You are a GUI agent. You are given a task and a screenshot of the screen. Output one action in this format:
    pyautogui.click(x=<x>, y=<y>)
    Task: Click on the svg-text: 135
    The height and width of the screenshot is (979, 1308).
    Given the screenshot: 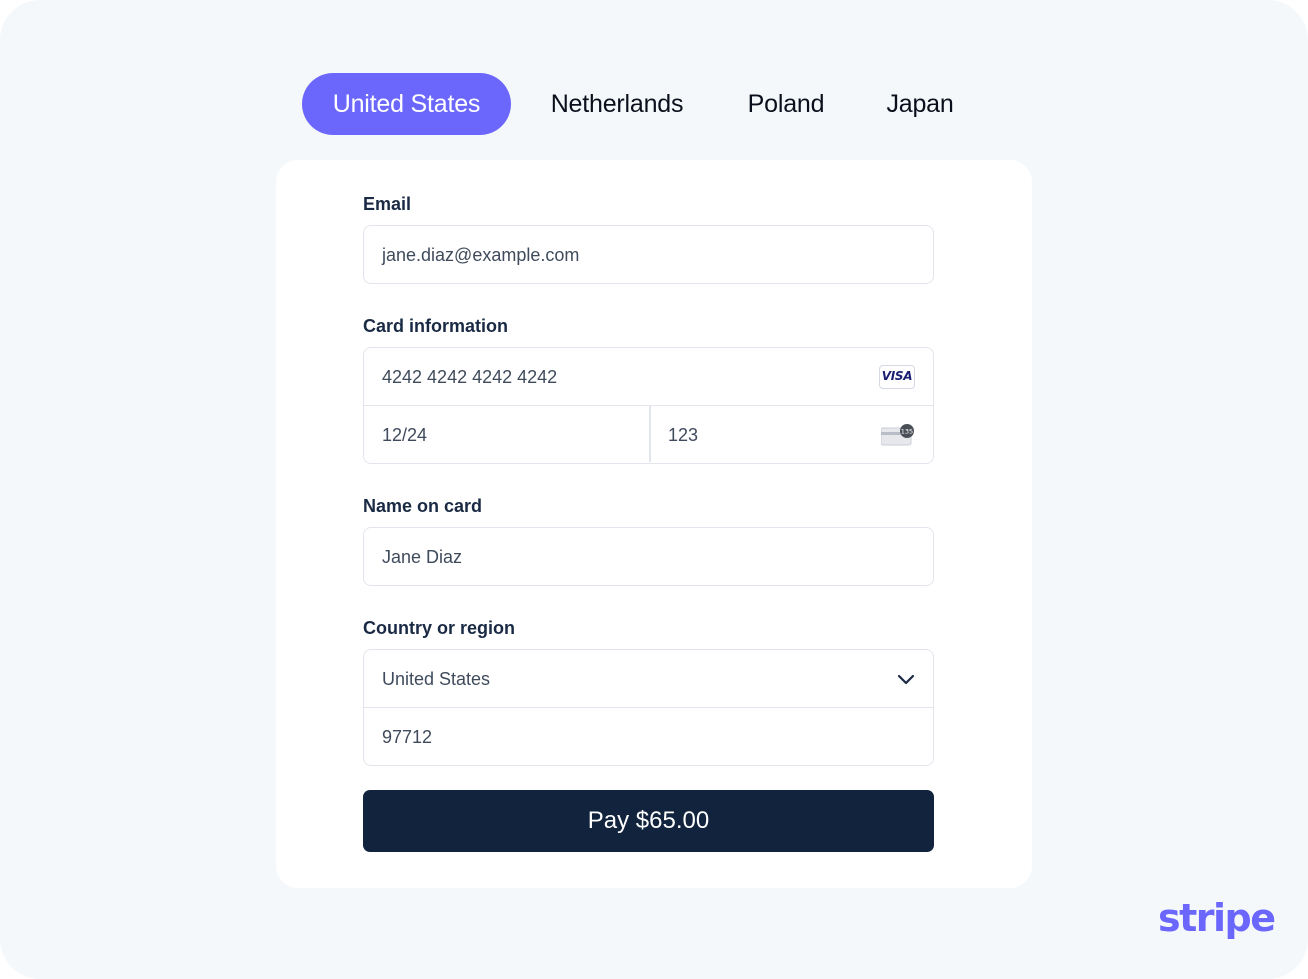 What is the action you would take?
    pyautogui.click(x=907, y=432)
    